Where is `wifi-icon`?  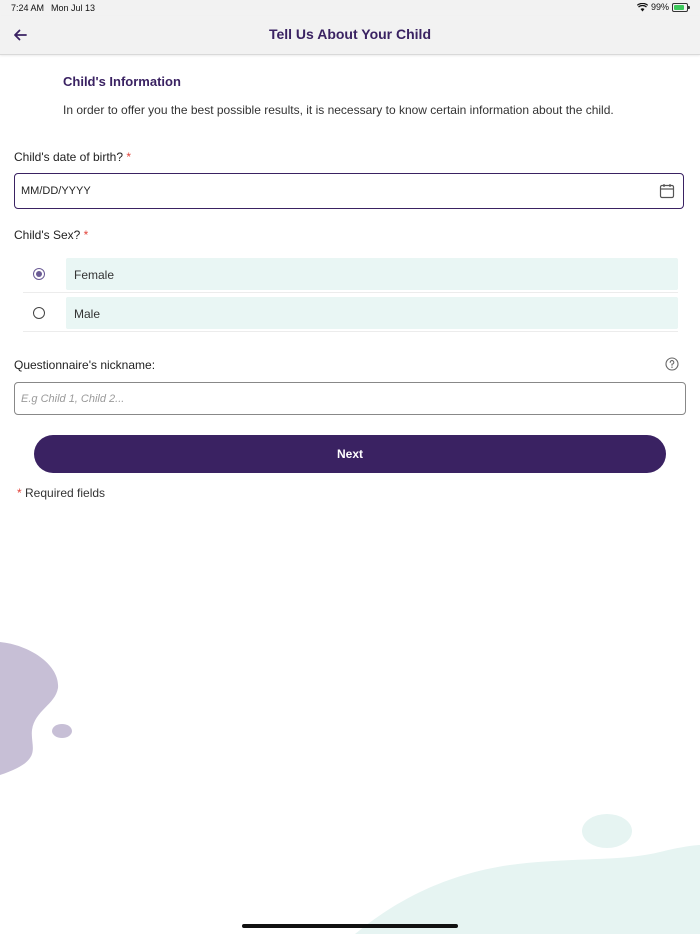 wifi-icon is located at coordinates (642, 6).